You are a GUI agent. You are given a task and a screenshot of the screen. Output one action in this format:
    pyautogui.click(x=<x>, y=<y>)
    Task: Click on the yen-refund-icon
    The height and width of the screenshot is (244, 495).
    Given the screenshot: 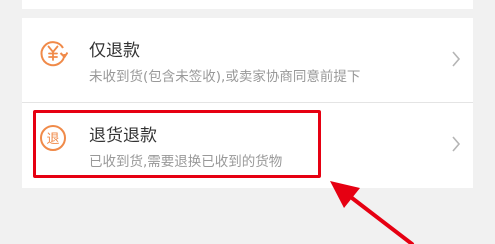 What is the action you would take?
    pyautogui.click(x=54, y=54)
    